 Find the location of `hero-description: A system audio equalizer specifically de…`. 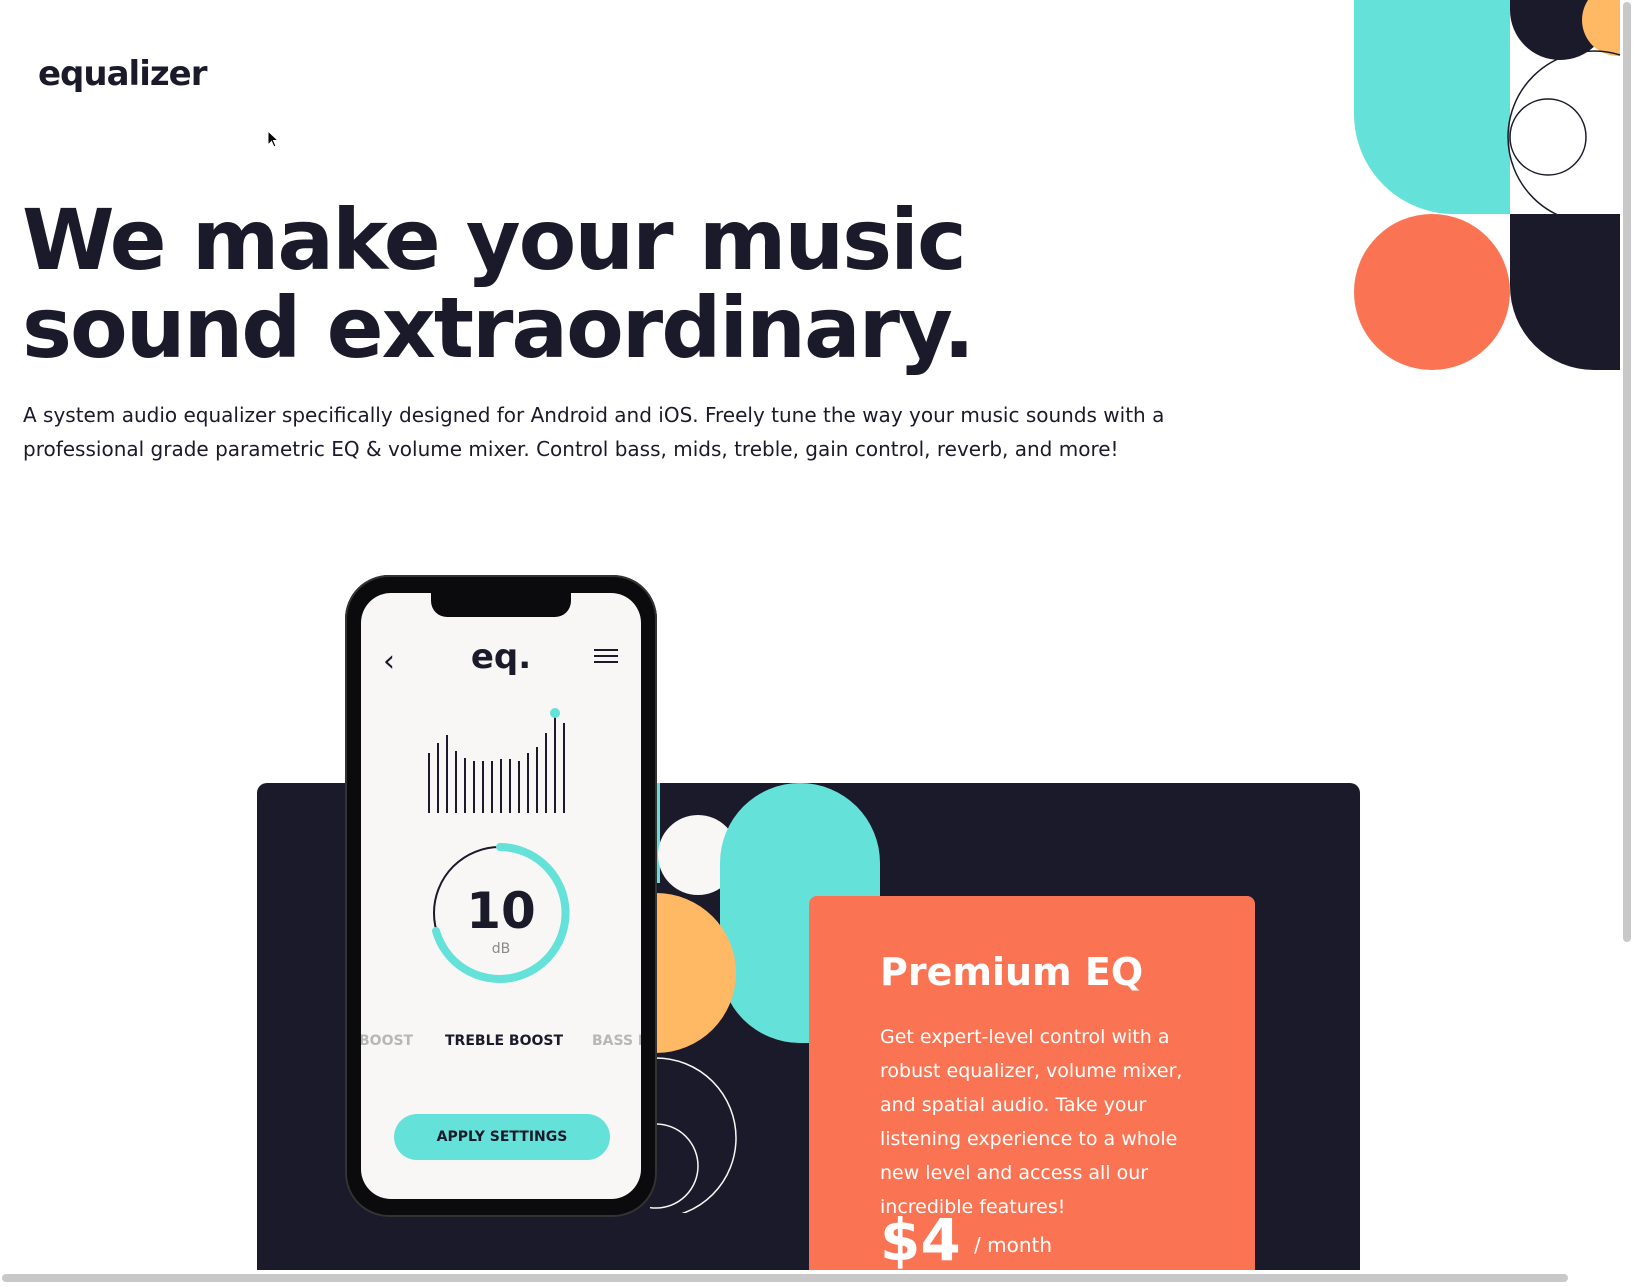

hero-description: A system audio equalizer specifically de… is located at coordinates (594, 432).